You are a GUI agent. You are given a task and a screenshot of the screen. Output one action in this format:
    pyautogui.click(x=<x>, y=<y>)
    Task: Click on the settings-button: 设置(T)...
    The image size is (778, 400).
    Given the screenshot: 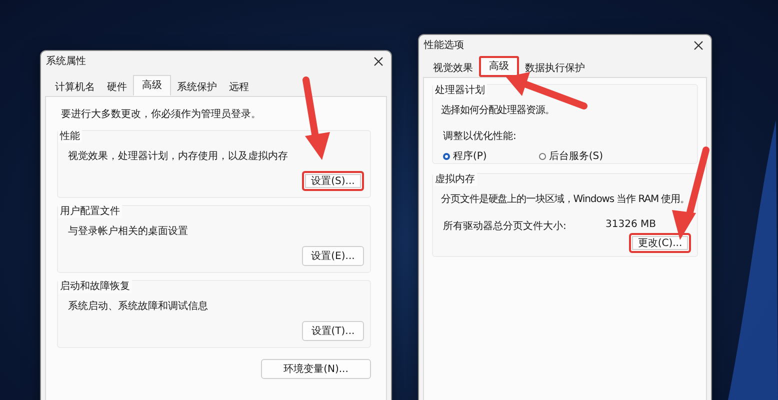 What is the action you would take?
    pyautogui.click(x=333, y=331)
    